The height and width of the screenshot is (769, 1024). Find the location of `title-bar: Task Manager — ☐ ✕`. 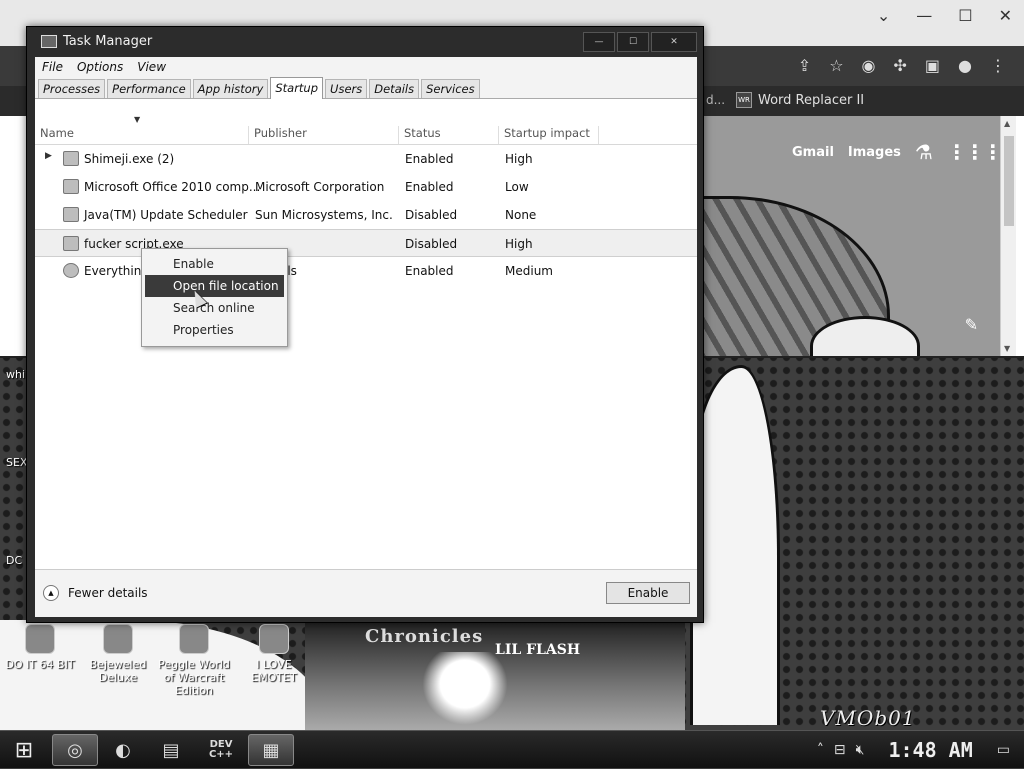

title-bar: Task Manager — ☐ ✕ is located at coordinates (365, 41).